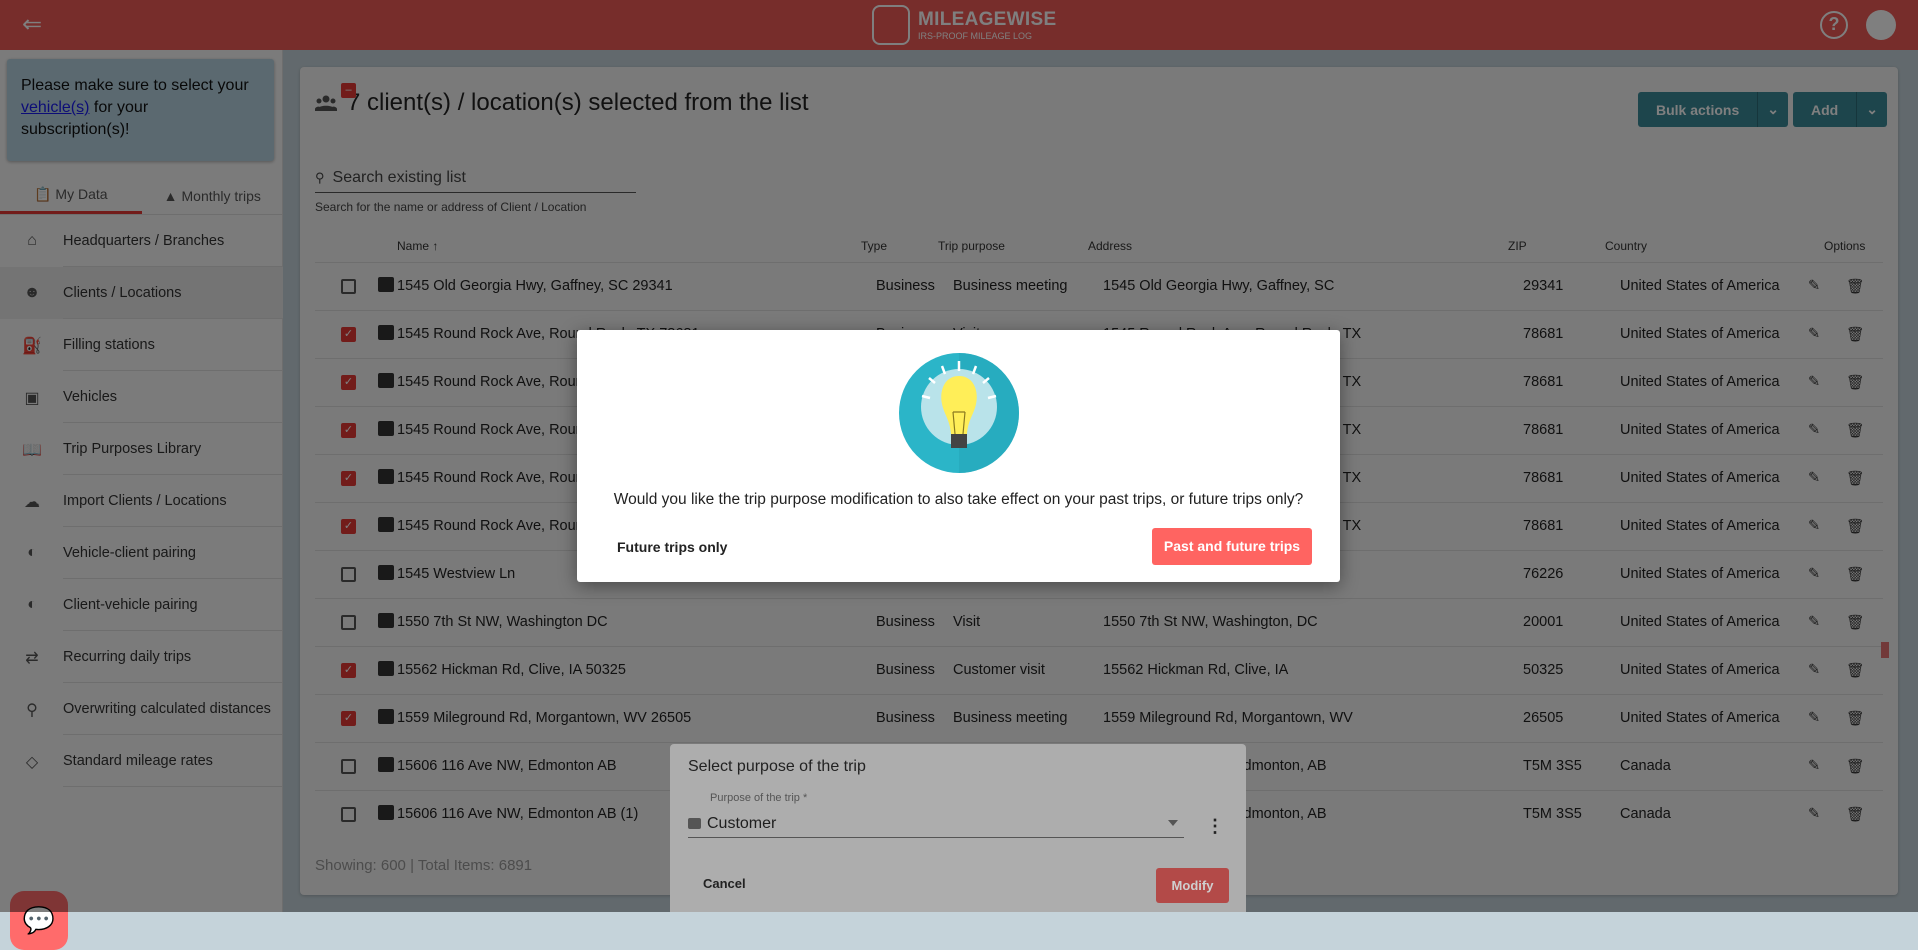 The width and height of the screenshot is (1918, 950). I want to click on lightbulb-icon, so click(959, 413).